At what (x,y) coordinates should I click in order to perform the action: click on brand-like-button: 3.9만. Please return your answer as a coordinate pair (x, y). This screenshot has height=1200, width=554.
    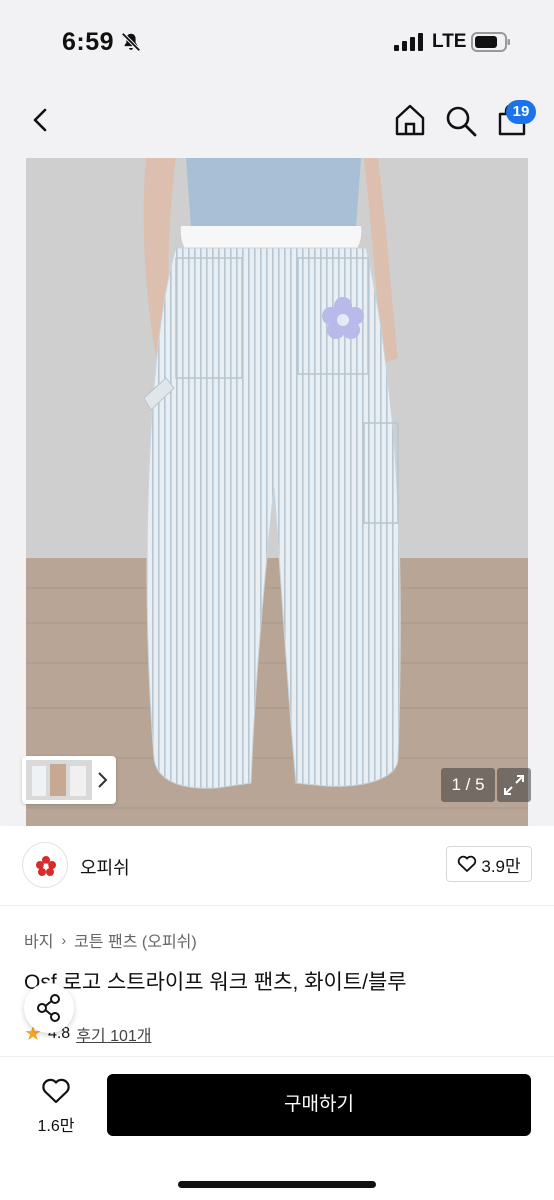
    Looking at the image, I should click on (489, 864).